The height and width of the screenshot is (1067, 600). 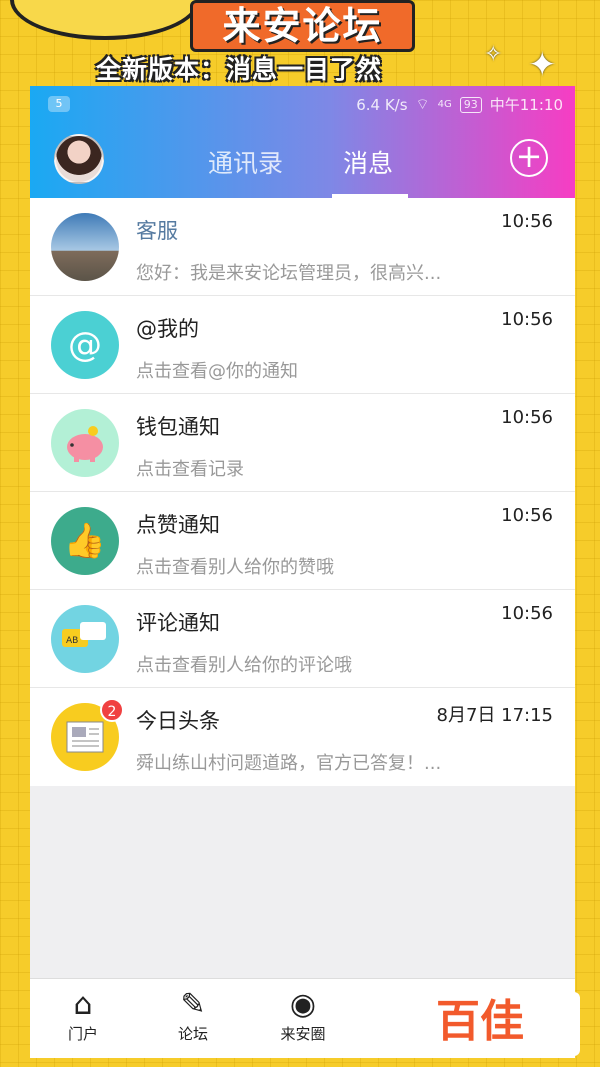 What do you see at coordinates (83, 1004) in the screenshot?
I see `home-icon: ⌂` at bounding box center [83, 1004].